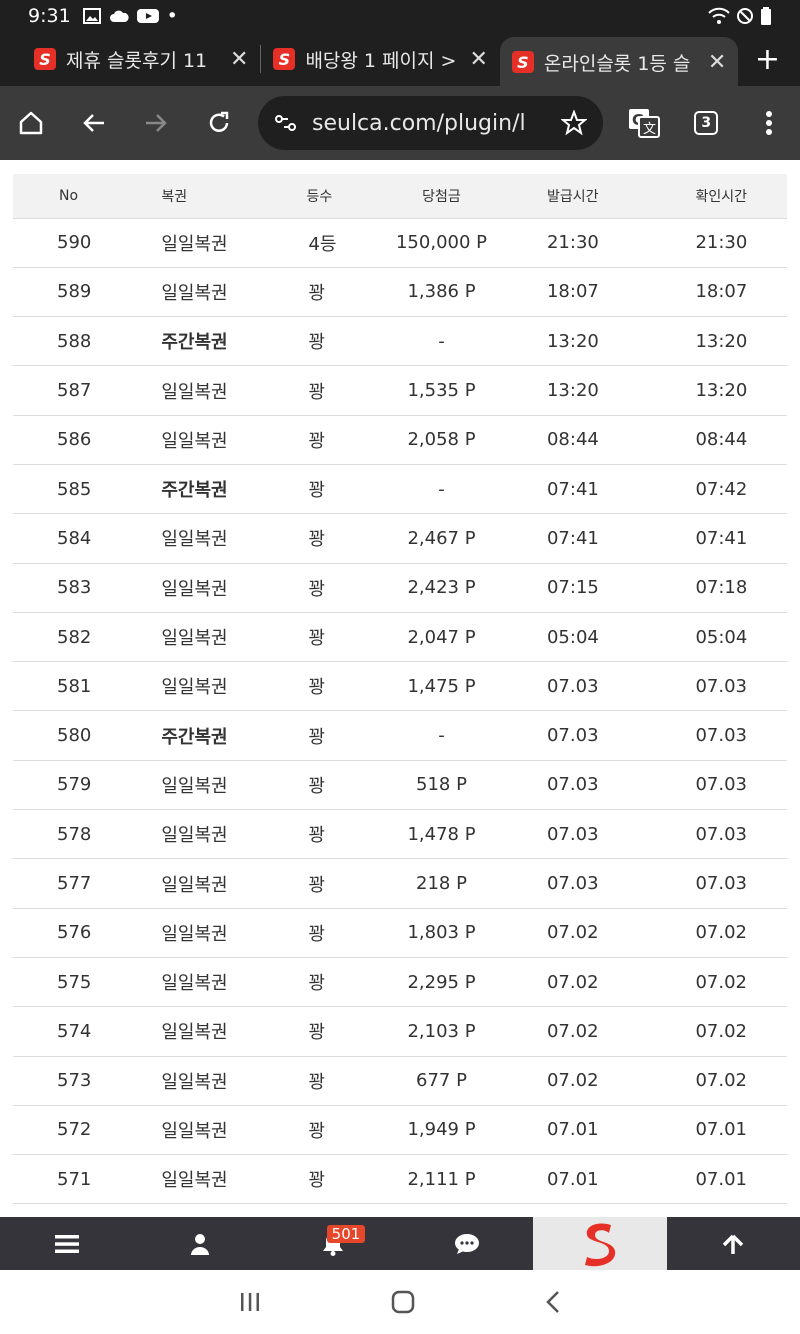  Describe the element at coordinates (31, 123) in the screenshot. I see `home-icon` at that location.